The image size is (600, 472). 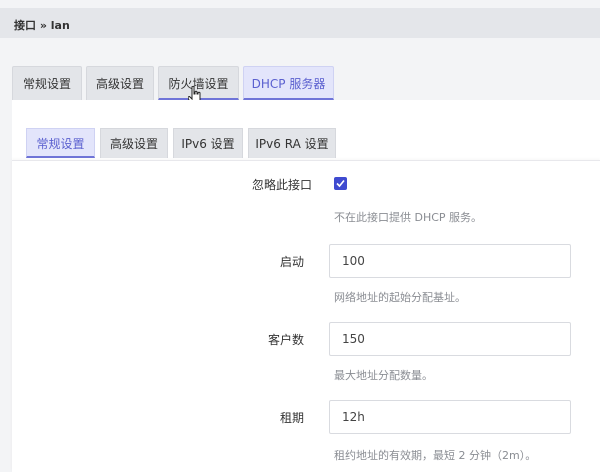 I want to click on tab-general-settings: 常规设置, so click(x=47, y=83).